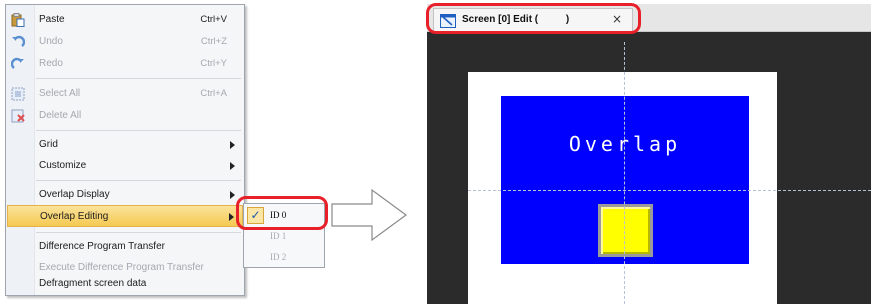  I want to click on center-guide-horizontal, so click(669, 190).